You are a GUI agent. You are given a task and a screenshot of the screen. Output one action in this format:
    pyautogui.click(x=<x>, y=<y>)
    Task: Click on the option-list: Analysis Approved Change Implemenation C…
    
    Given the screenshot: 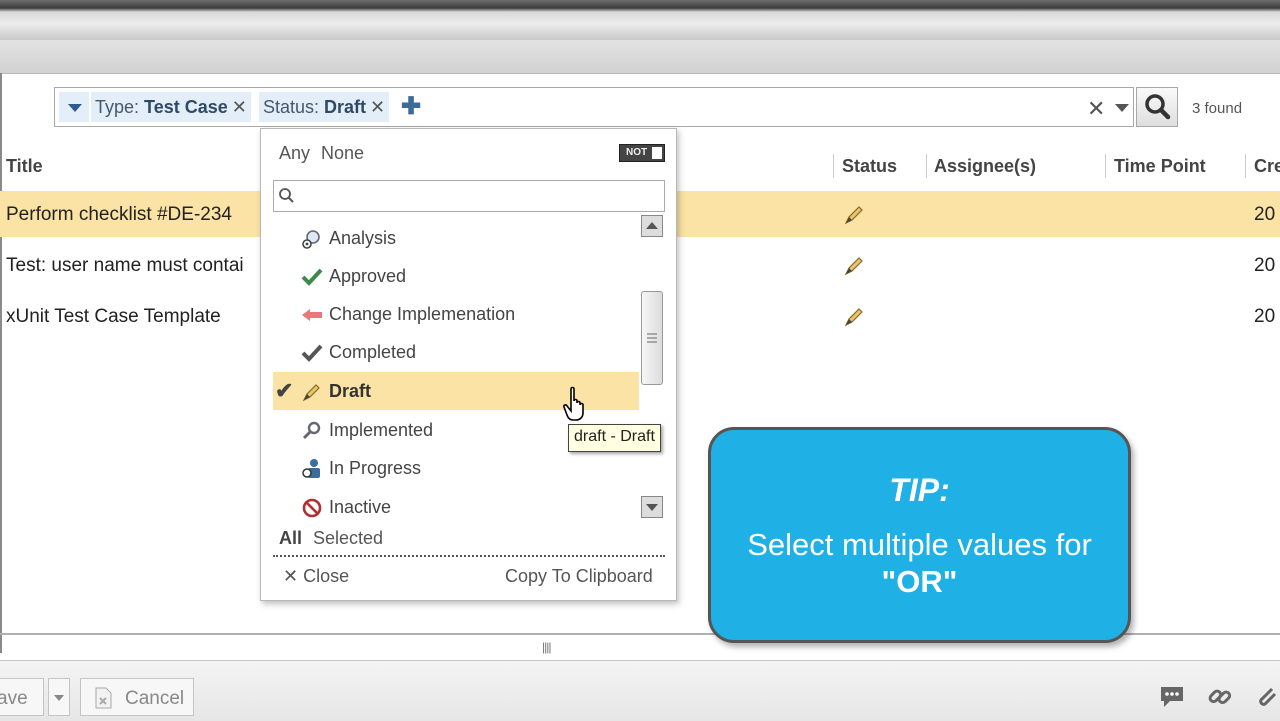 What is the action you would take?
    pyautogui.click(x=469, y=373)
    